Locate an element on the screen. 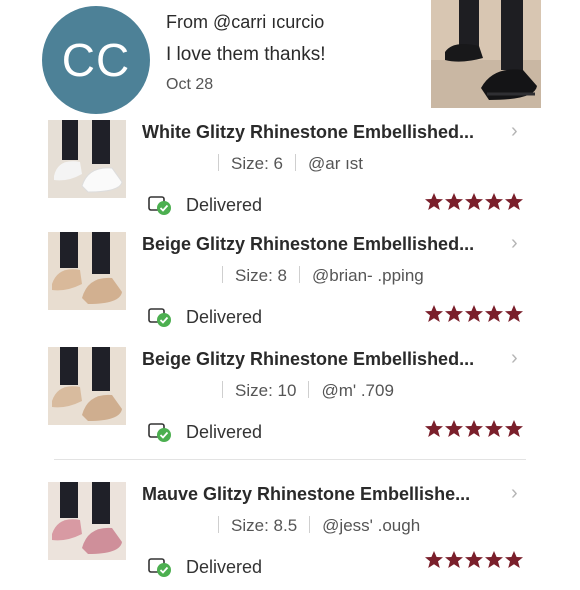 Image resolution: width=580 pixels, height=590 pixels. order-meta: Size: 8.5 @jess' .ough is located at coordinates (285, 525).